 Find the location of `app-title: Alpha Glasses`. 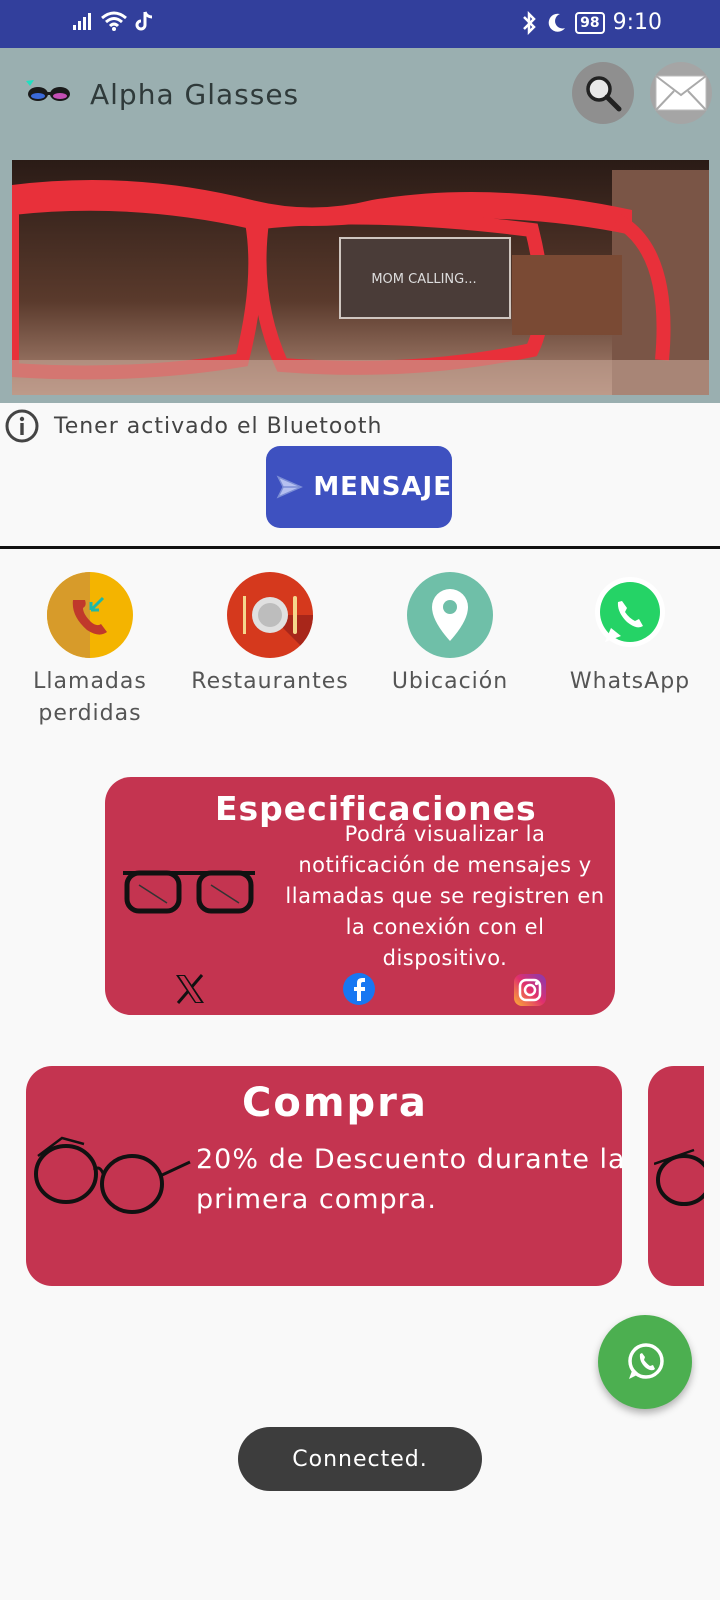

app-title: Alpha Glasses is located at coordinates (195, 94).